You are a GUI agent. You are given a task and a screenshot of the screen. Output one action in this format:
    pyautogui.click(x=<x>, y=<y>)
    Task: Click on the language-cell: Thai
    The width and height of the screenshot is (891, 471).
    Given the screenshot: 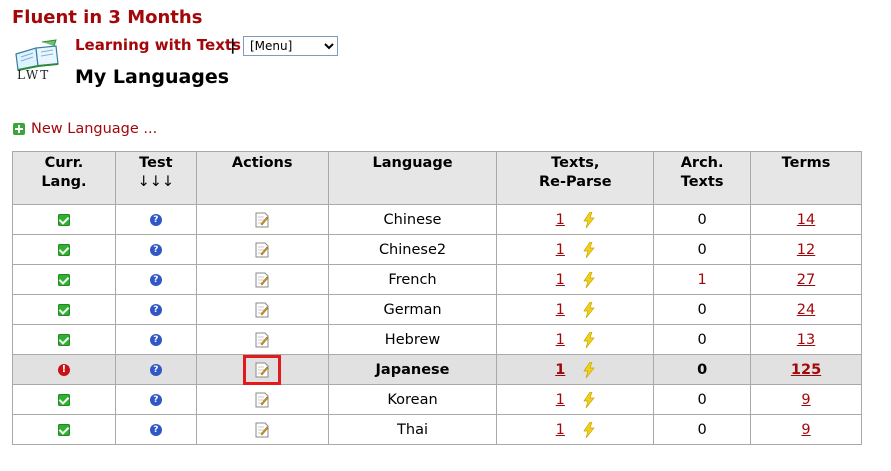 What is the action you would take?
    pyautogui.click(x=412, y=429)
    